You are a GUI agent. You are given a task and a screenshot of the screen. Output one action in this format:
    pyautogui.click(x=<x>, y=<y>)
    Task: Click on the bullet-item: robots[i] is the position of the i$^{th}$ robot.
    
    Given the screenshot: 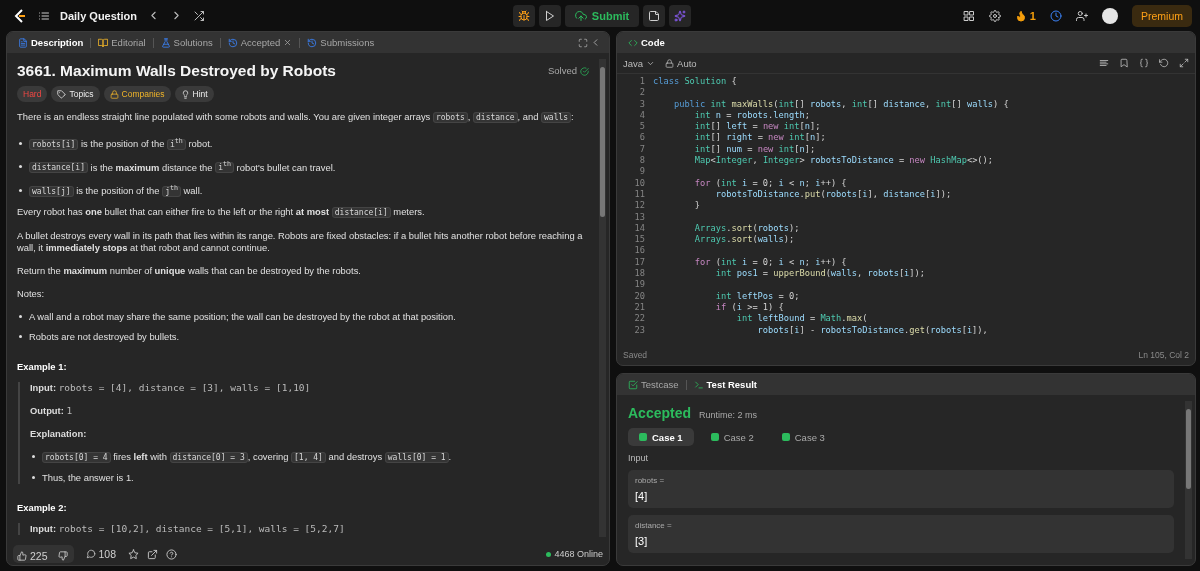 What is the action you would take?
    pyautogui.click(x=304, y=143)
    